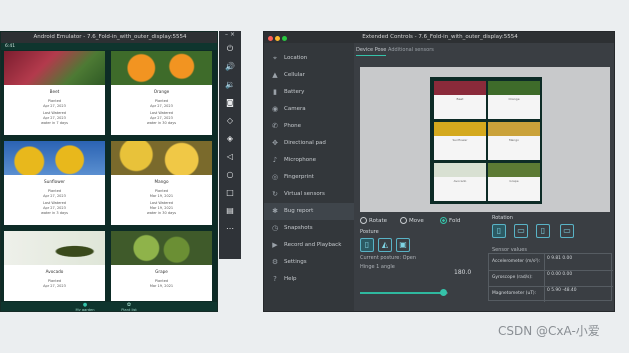  Describe the element at coordinates (309, 143) in the screenshot. I see `menu-directional-pad: ✥ Directional pad` at that location.